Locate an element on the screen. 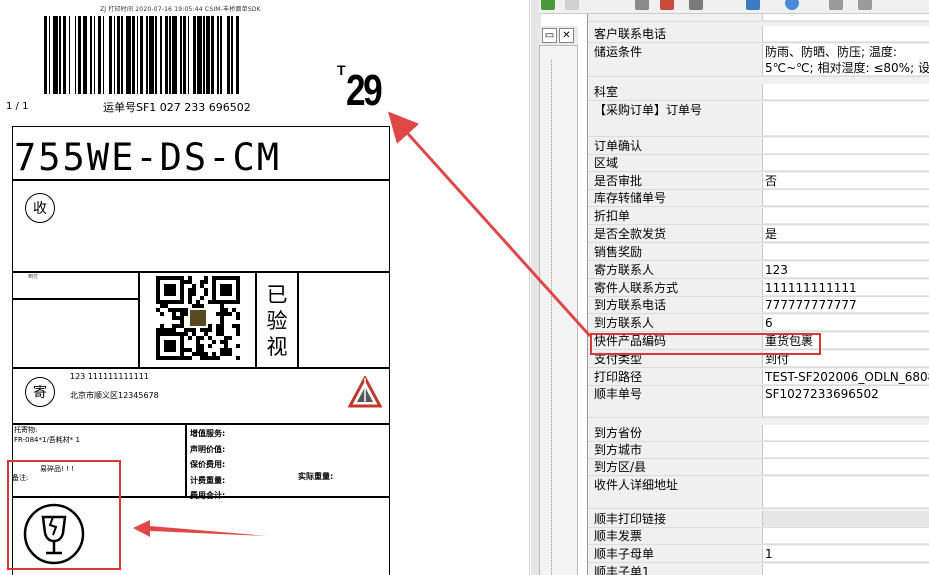  grid-row: 客户联系电话 is located at coordinates (758, 34).